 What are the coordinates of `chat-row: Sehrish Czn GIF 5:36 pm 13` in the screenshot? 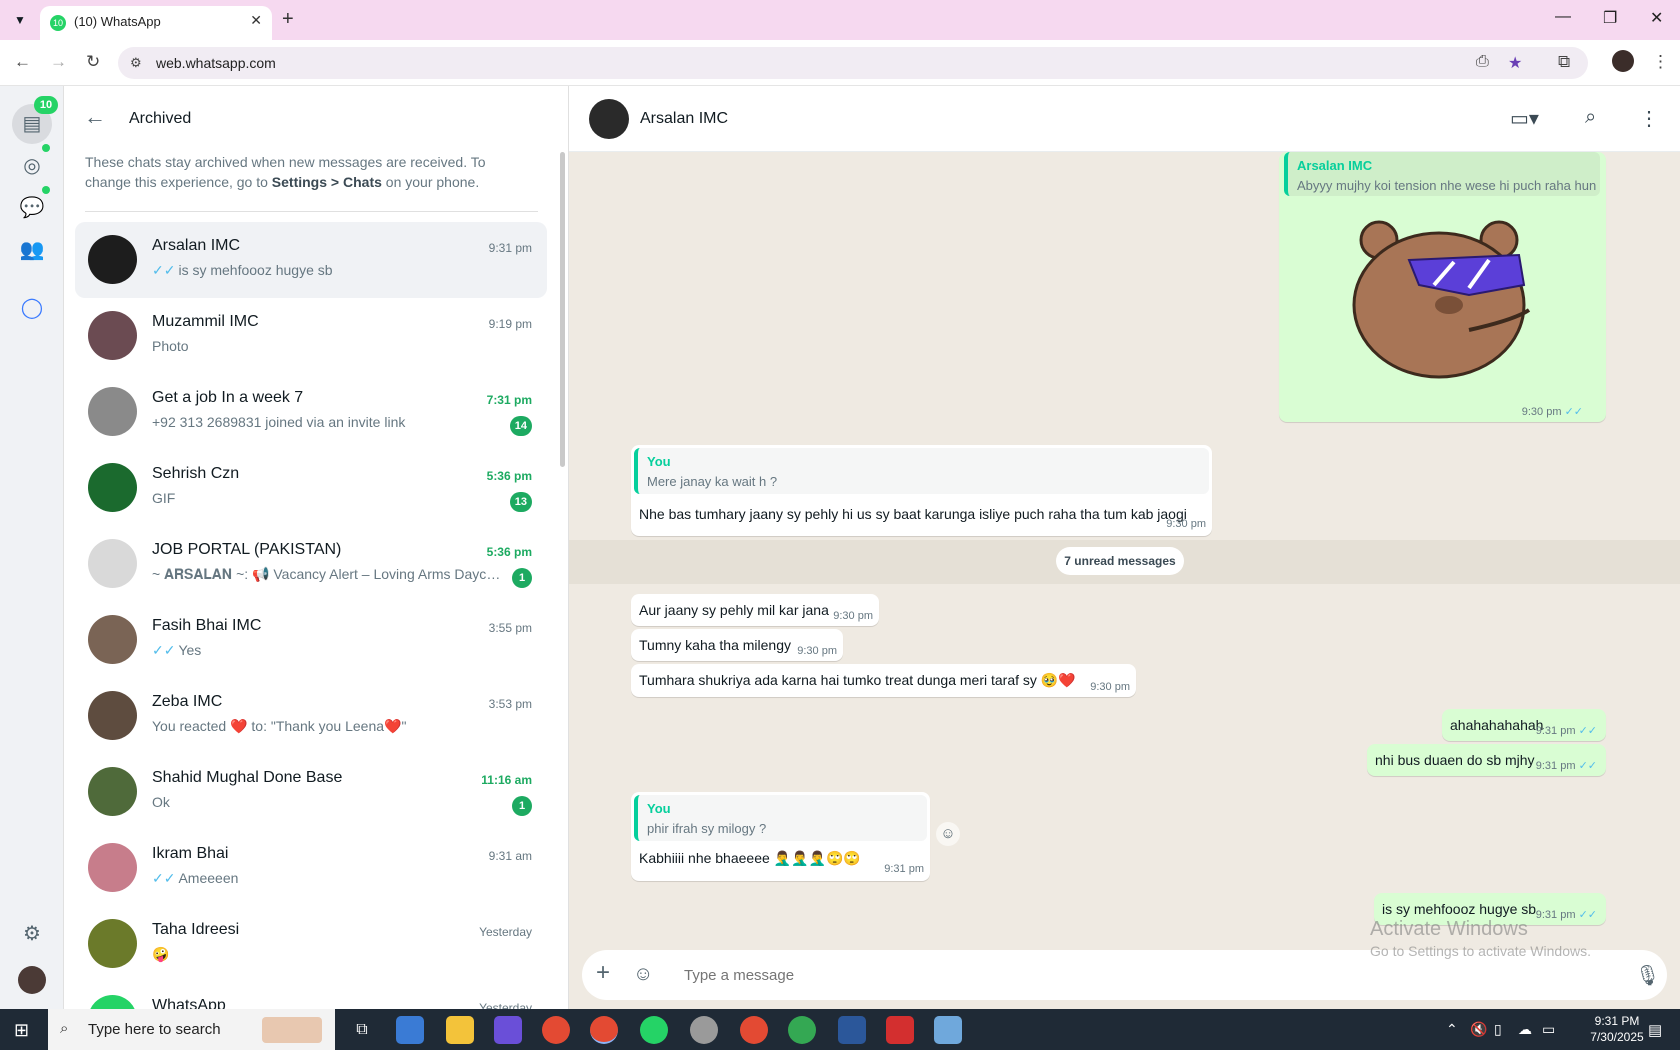 It's located at (311, 488).